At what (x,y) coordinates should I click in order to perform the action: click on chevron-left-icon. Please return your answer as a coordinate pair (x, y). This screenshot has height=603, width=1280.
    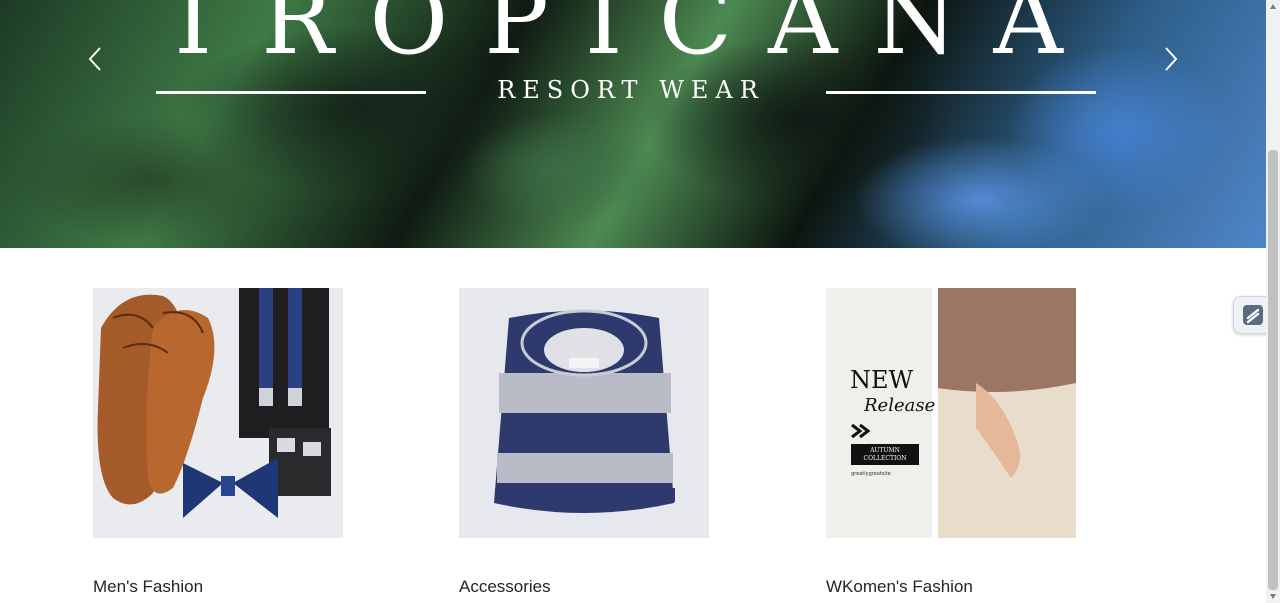
    Looking at the image, I should click on (94, 59).